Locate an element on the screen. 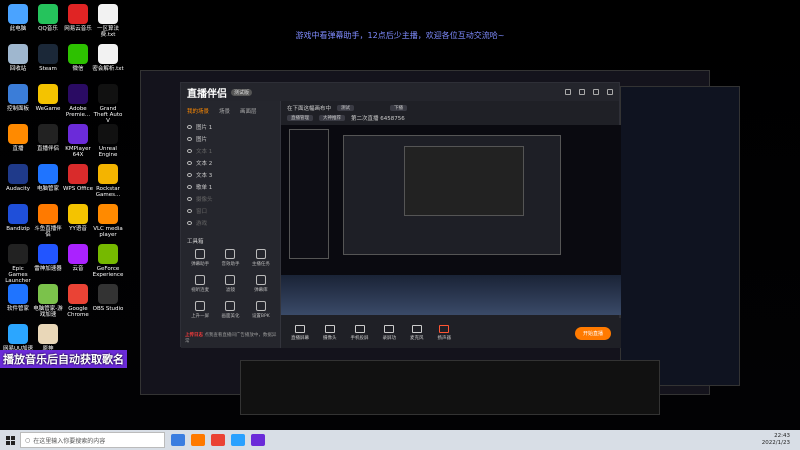 The width and height of the screenshot is (800, 450). taskbar: ○ 在这里输入你要搜索的内容 22:43 2022/1/23 is located at coordinates (400, 440).